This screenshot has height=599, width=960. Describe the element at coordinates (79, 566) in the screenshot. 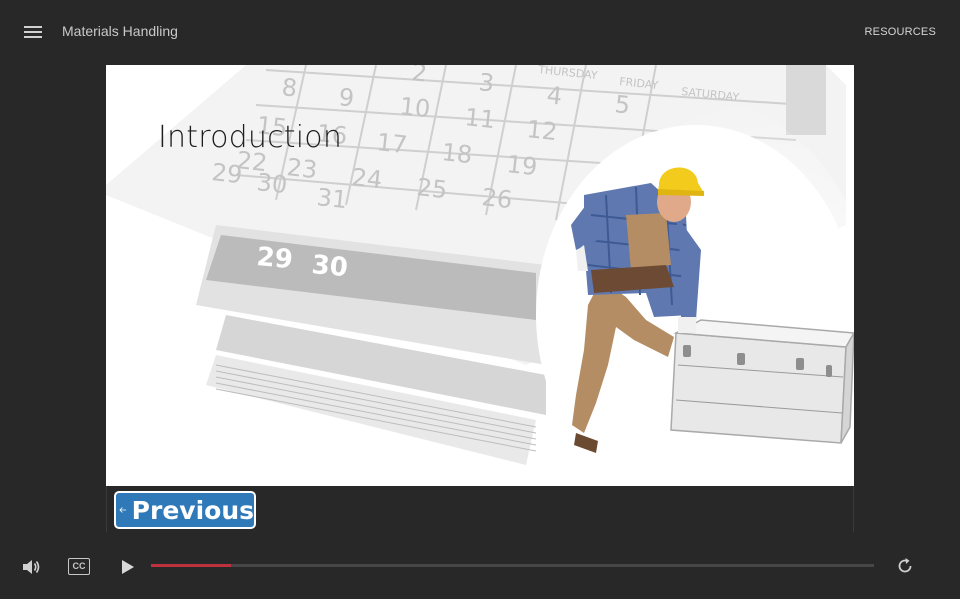

I see `closed-captions-button: CC` at that location.